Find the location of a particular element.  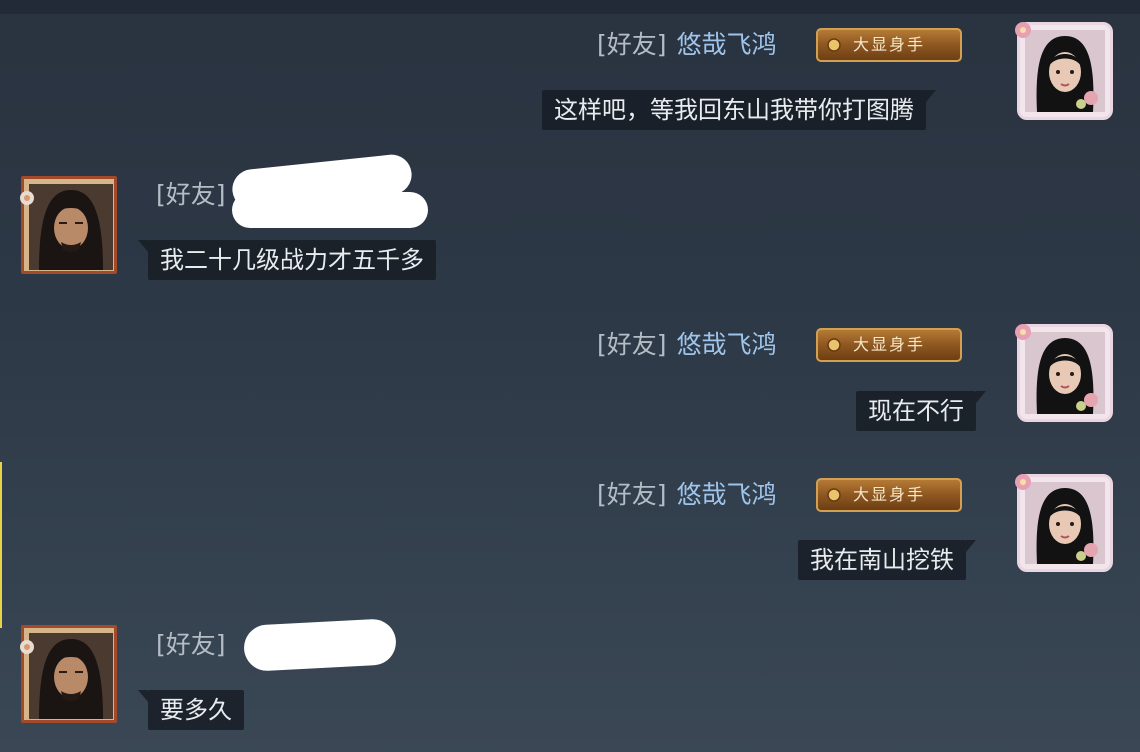

message-bubble: 要多久 is located at coordinates (191, 710).